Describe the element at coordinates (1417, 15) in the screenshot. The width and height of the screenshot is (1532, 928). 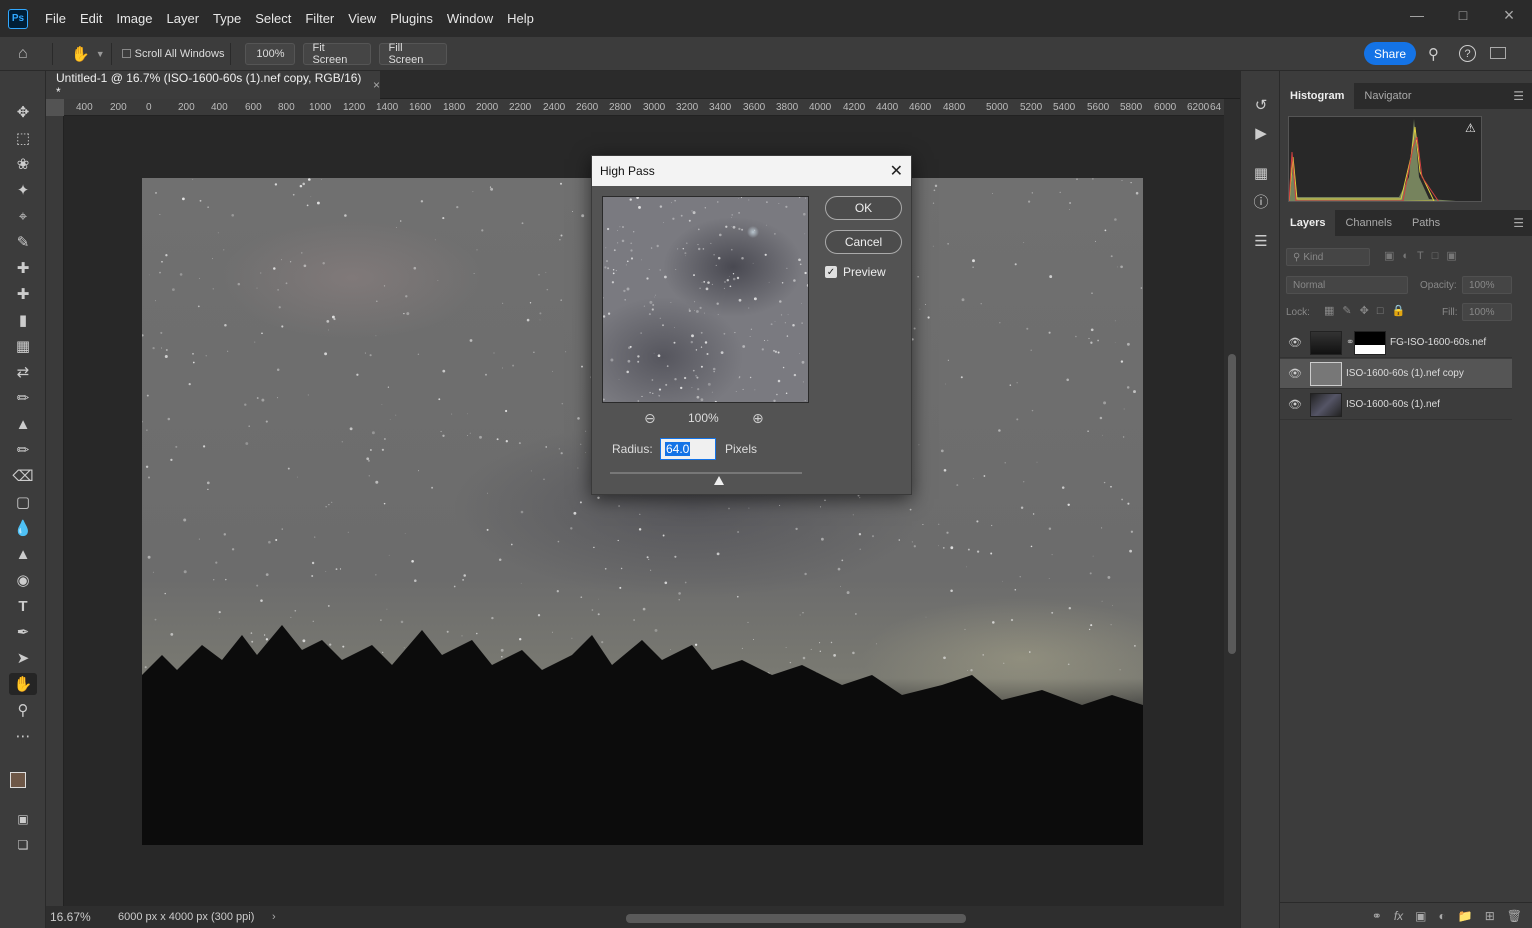
I see `minimize-icon: —` at that location.